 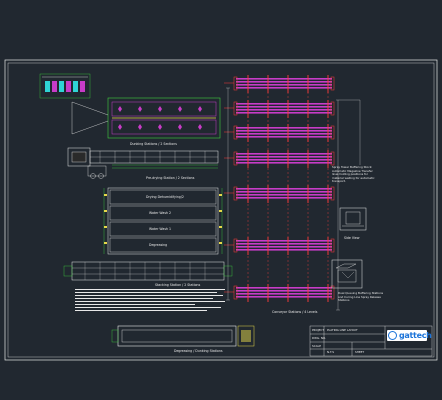 What do you see at coordinates (178, 285) in the screenshot?
I see `section-title-lower-rack: Stacking Station / 2 Stations` at bounding box center [178, 285].